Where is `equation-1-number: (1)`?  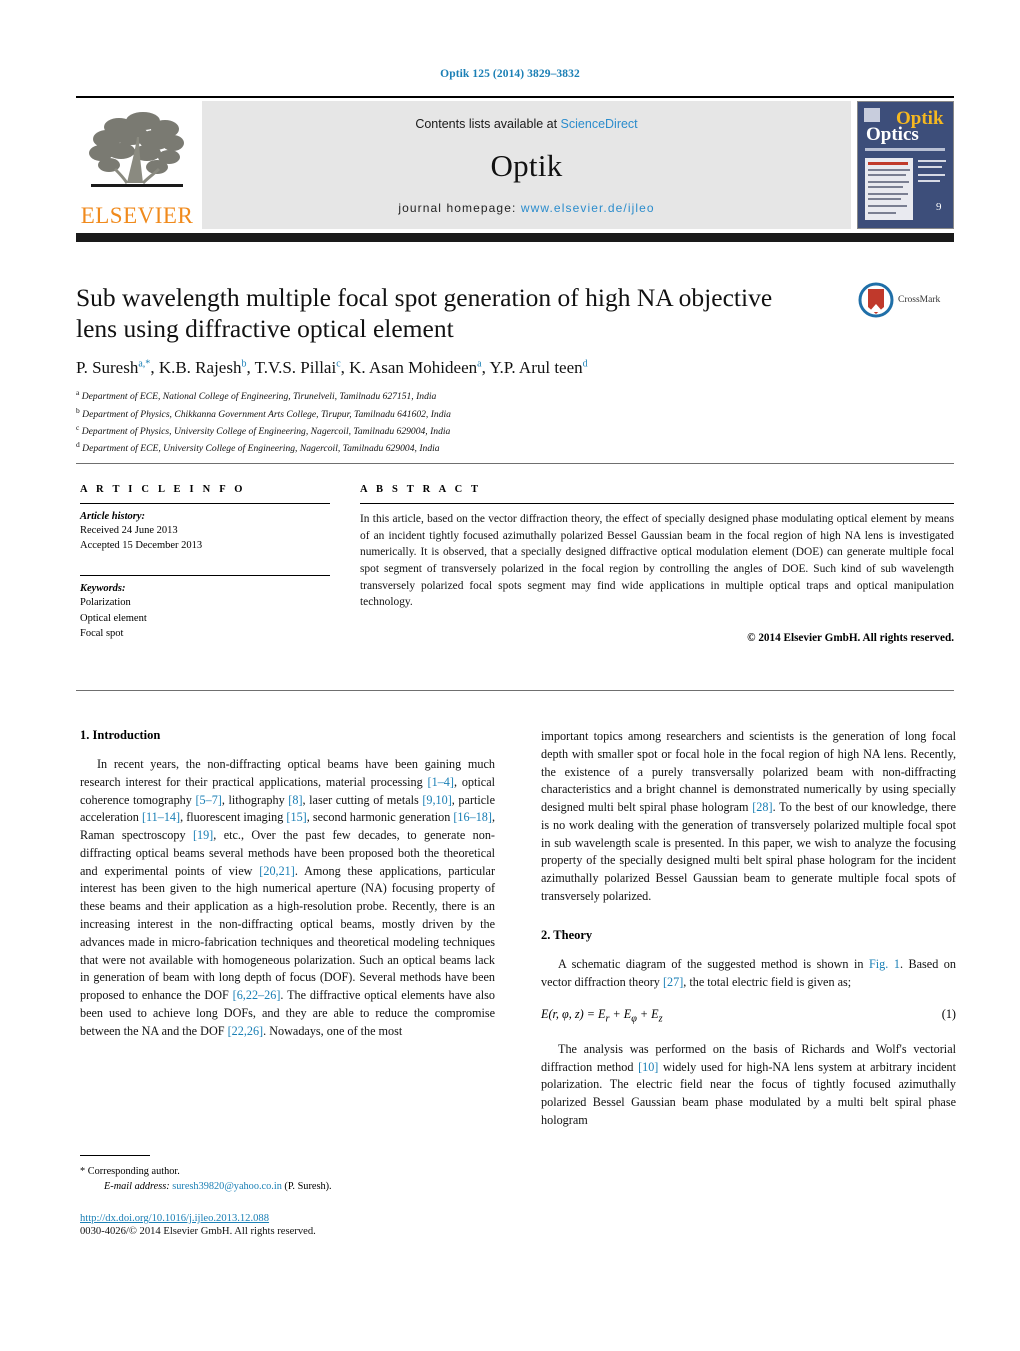 equation-1-number: (1) is located at coordinates (948, 1014).